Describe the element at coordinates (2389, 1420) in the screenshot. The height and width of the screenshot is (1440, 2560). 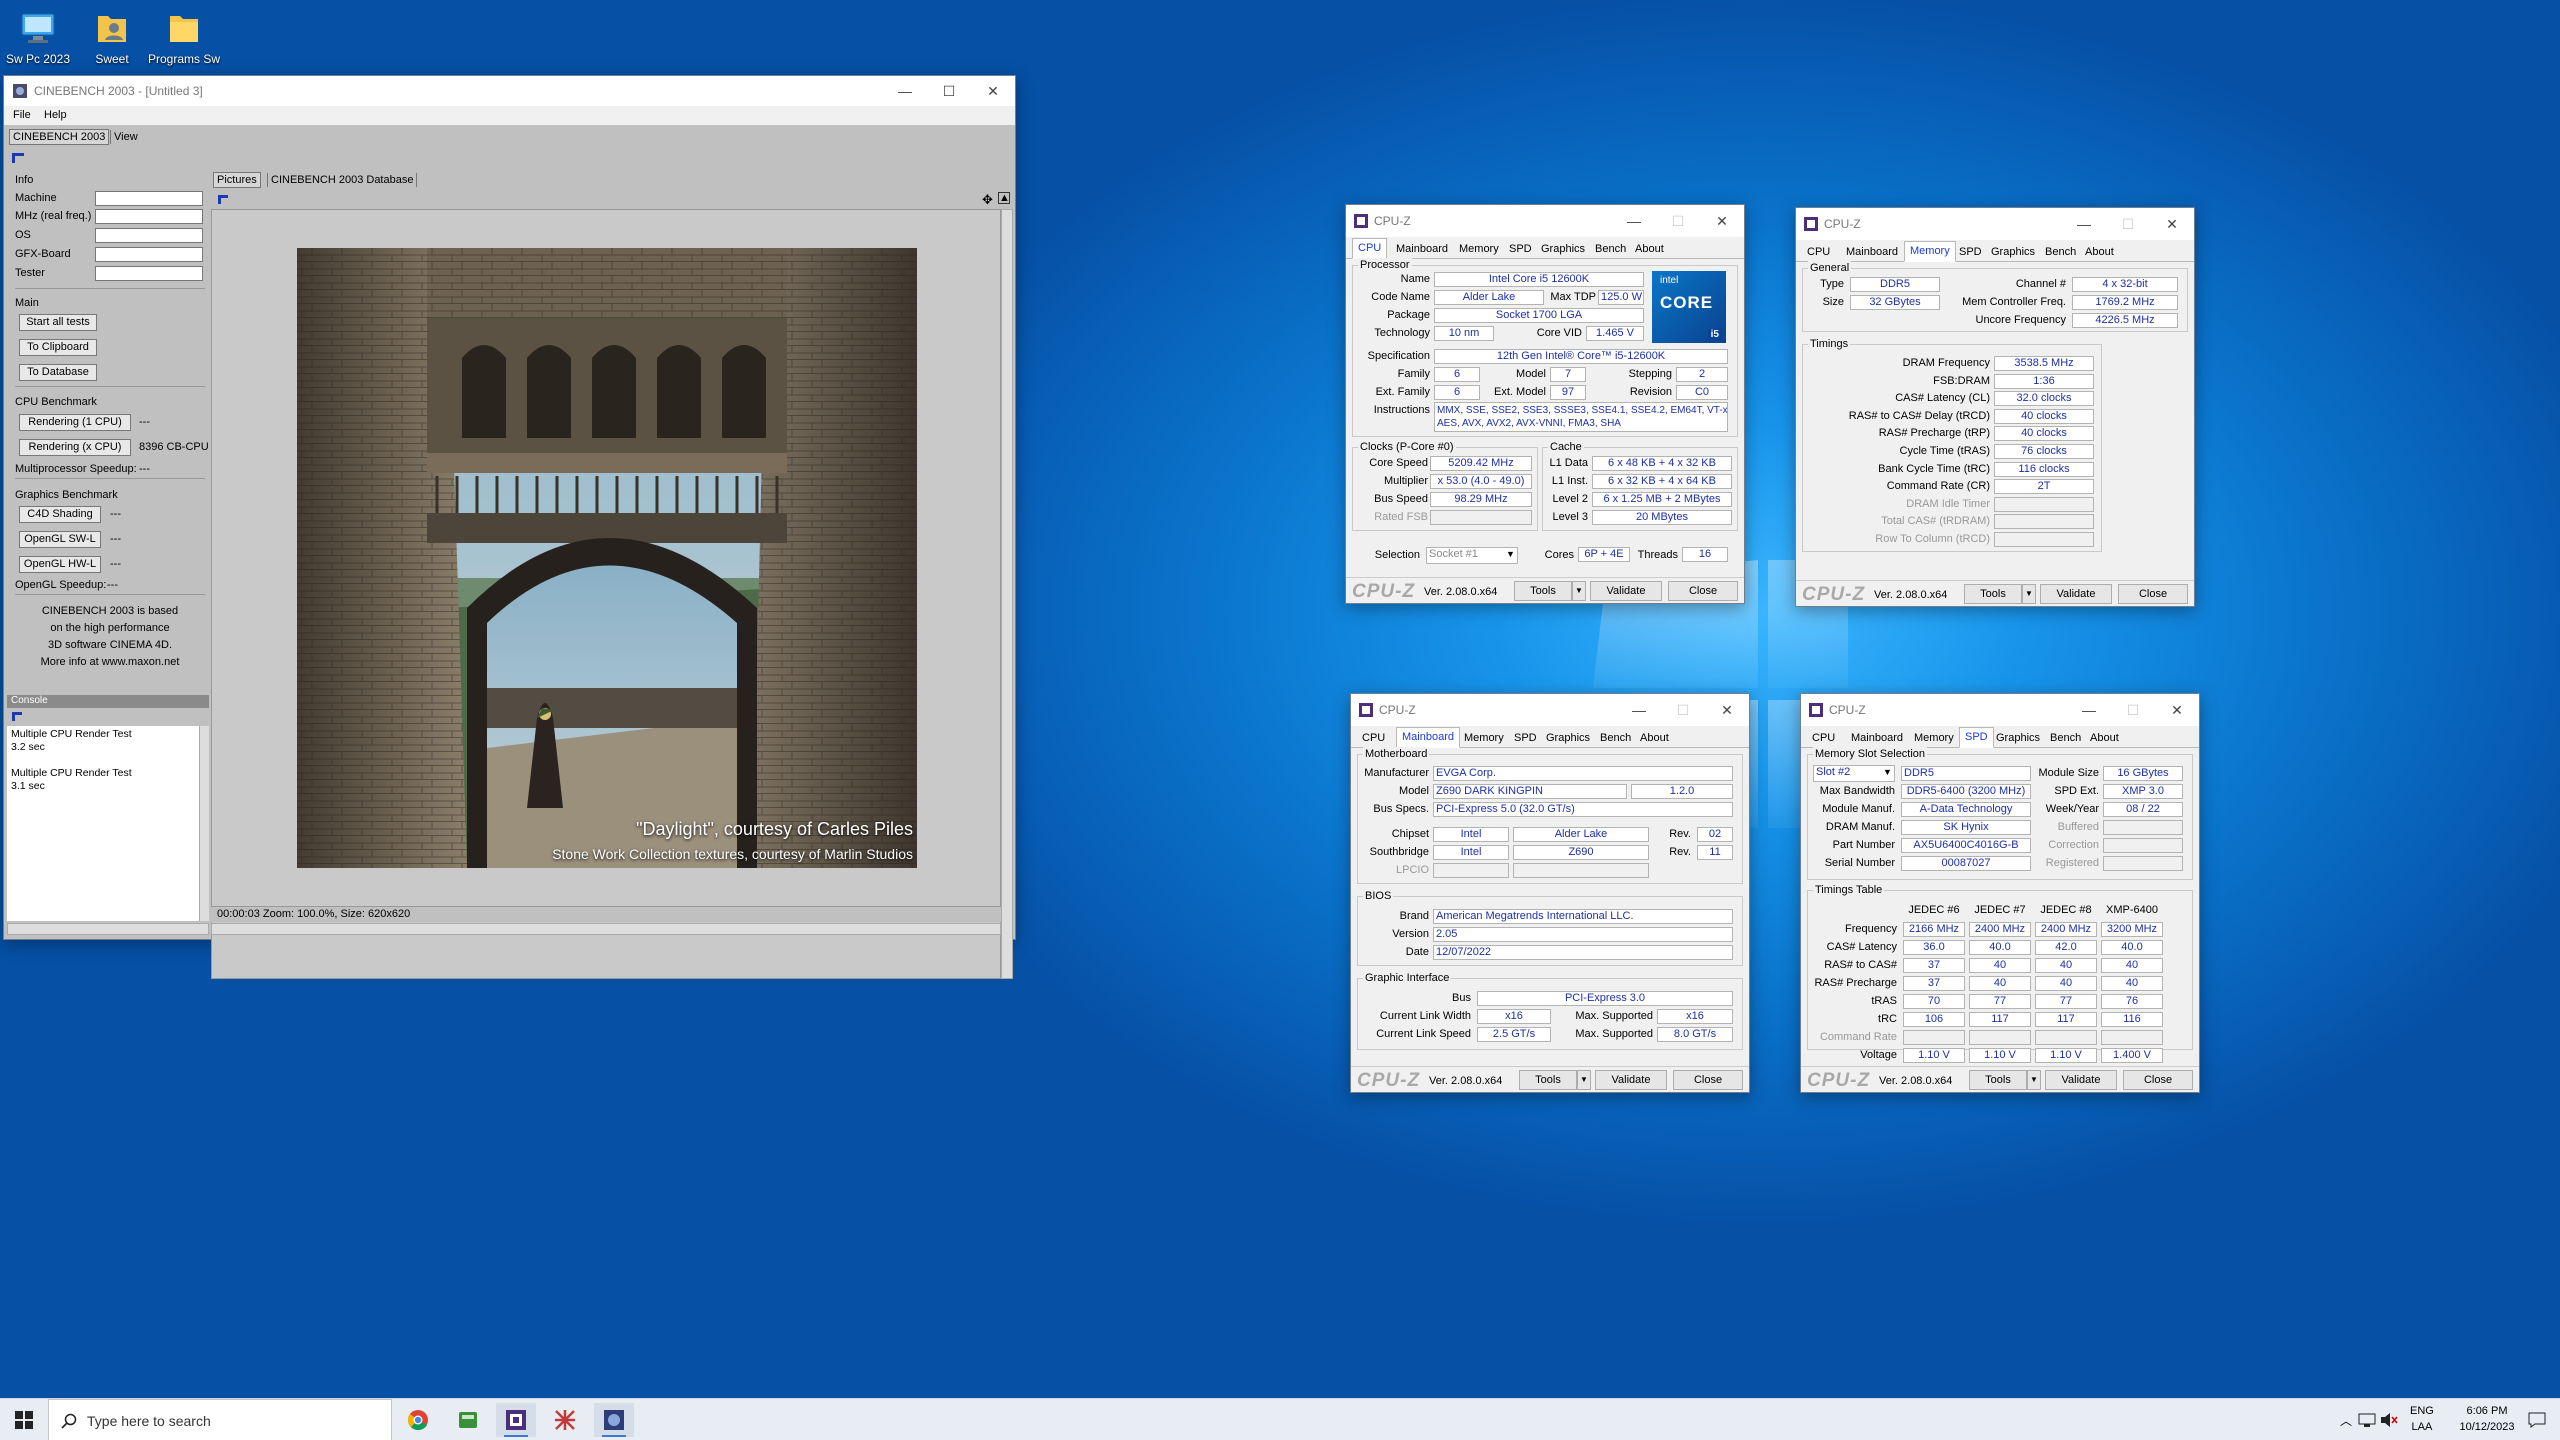
I see `volume-muted-icon` at that location.